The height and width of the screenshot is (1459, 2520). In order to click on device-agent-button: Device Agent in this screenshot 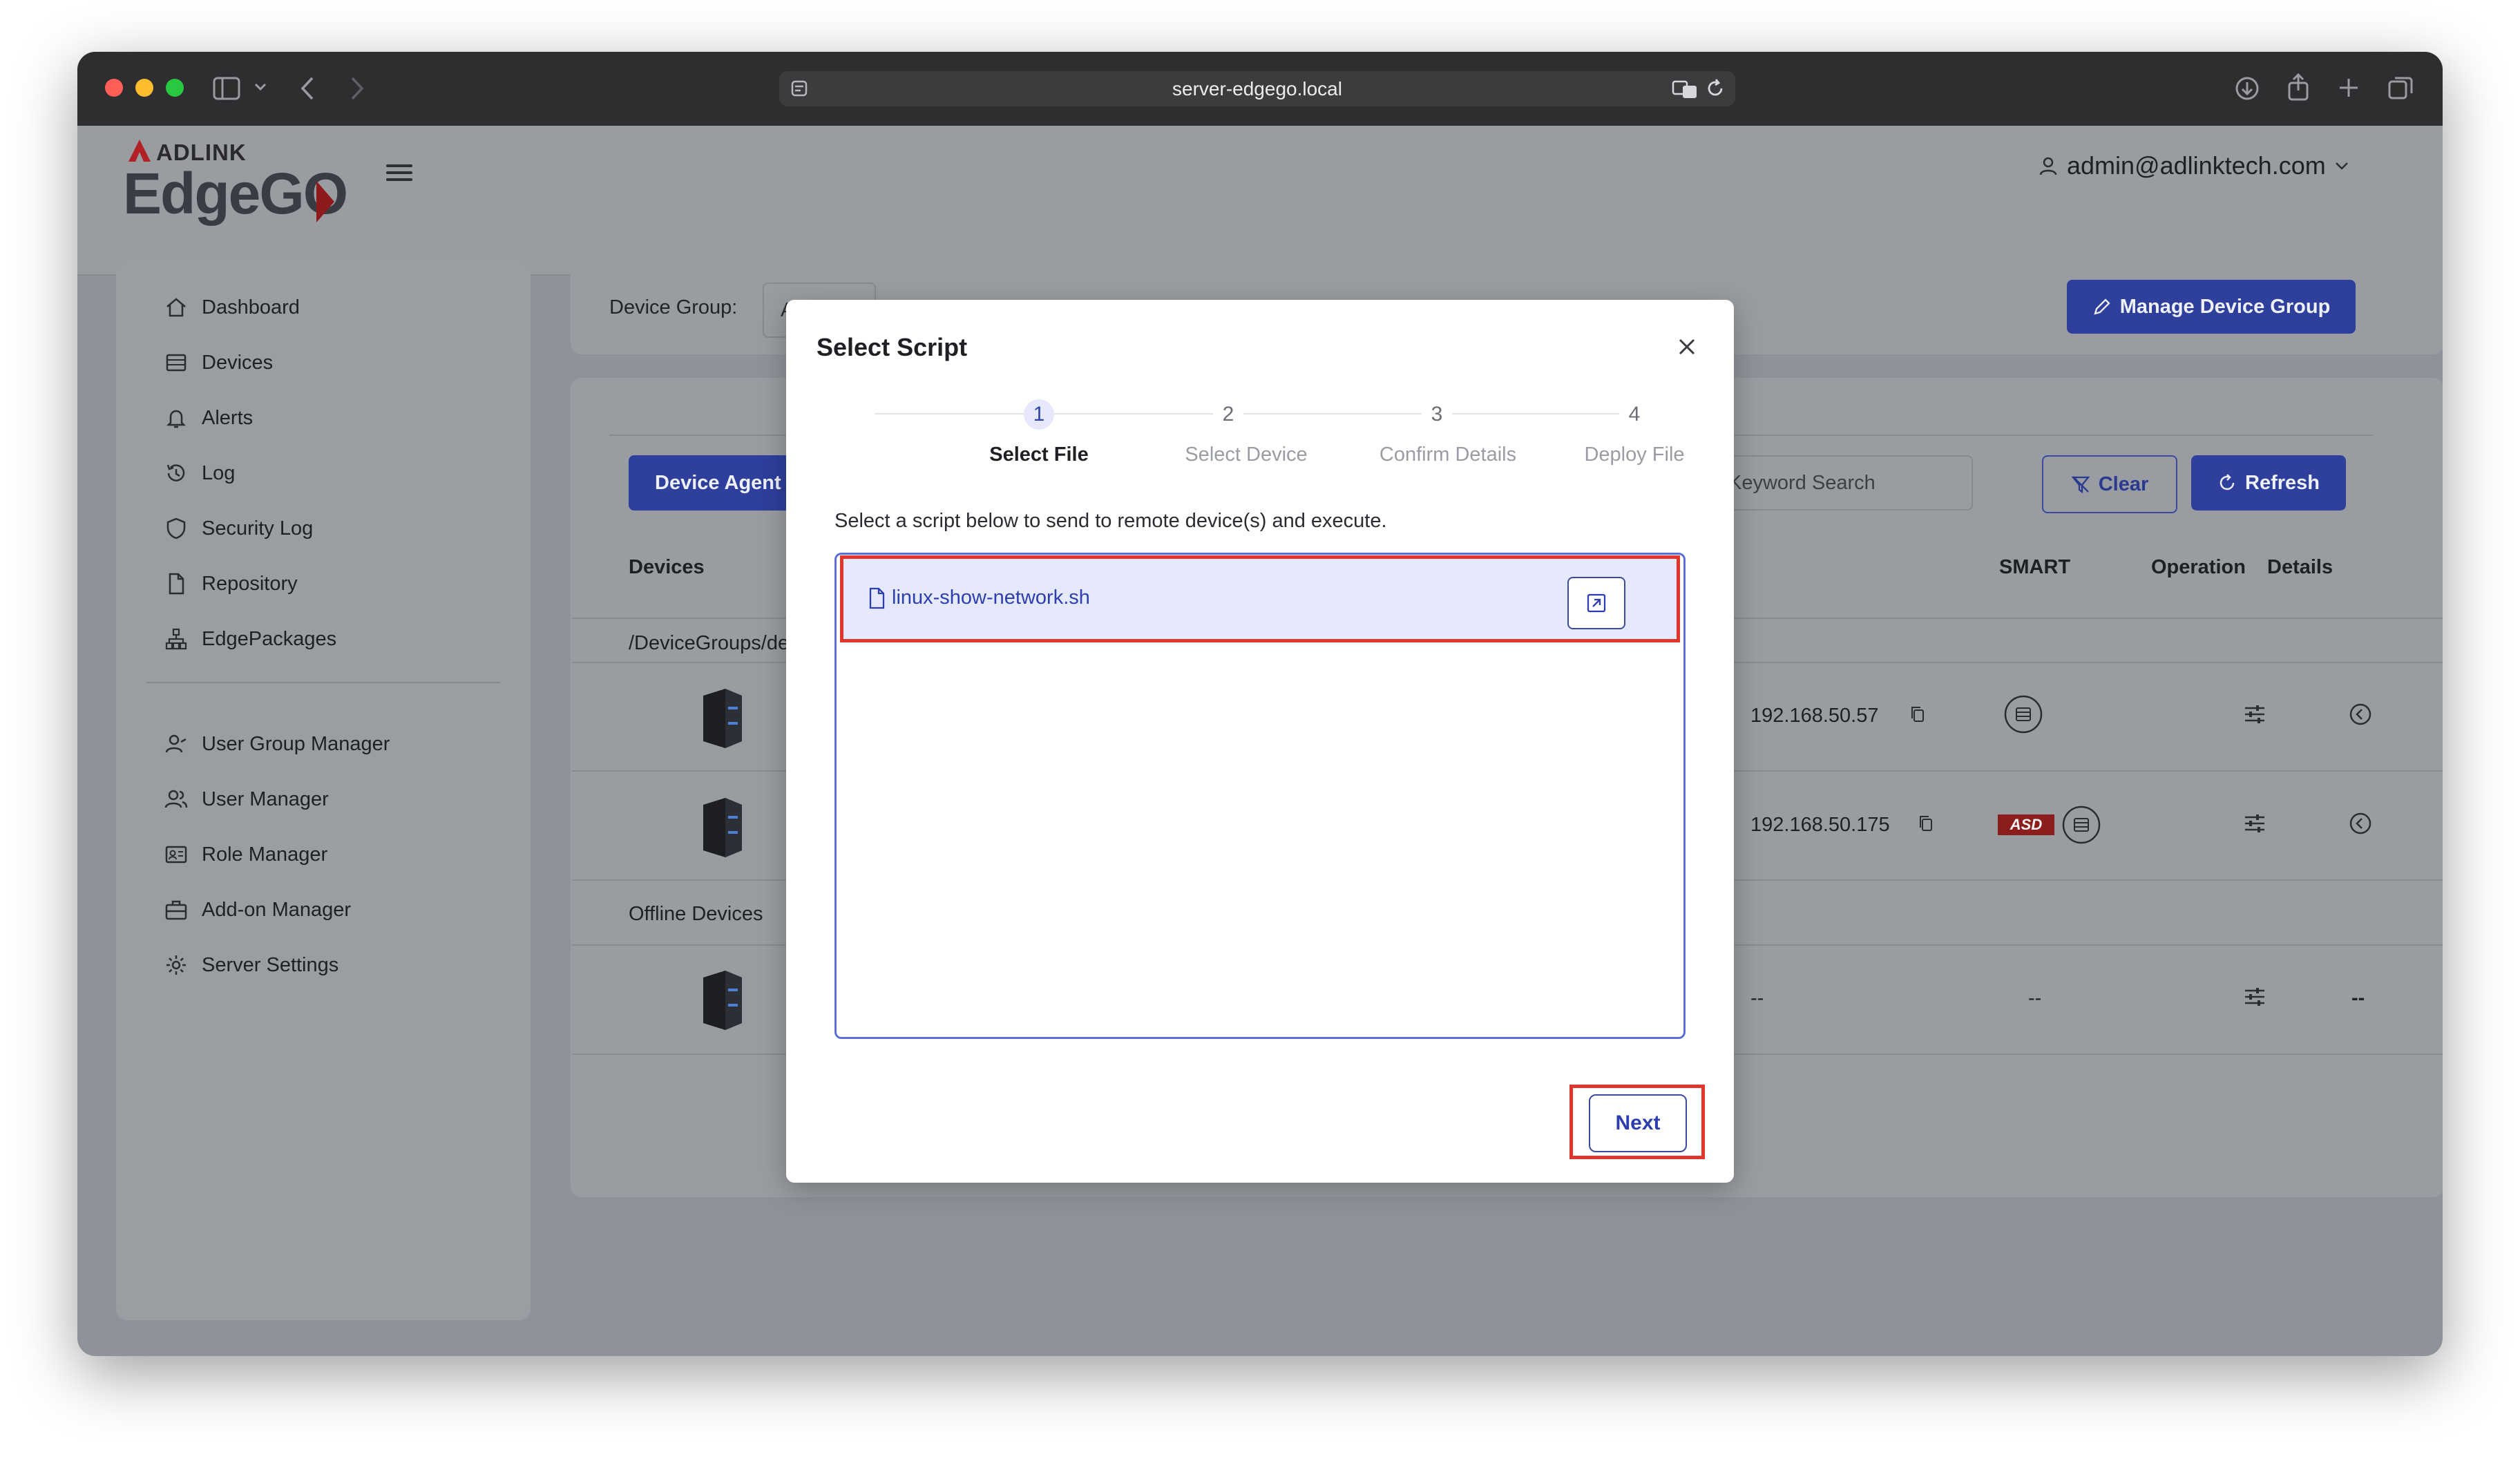, I will do `click(718, 483)`.